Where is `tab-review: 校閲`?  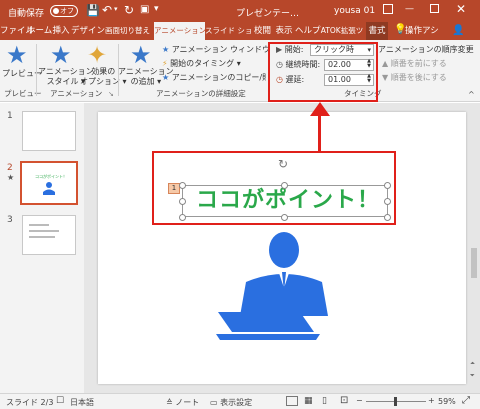
tab-review: 校閲 is located at coordinates (262, 31).